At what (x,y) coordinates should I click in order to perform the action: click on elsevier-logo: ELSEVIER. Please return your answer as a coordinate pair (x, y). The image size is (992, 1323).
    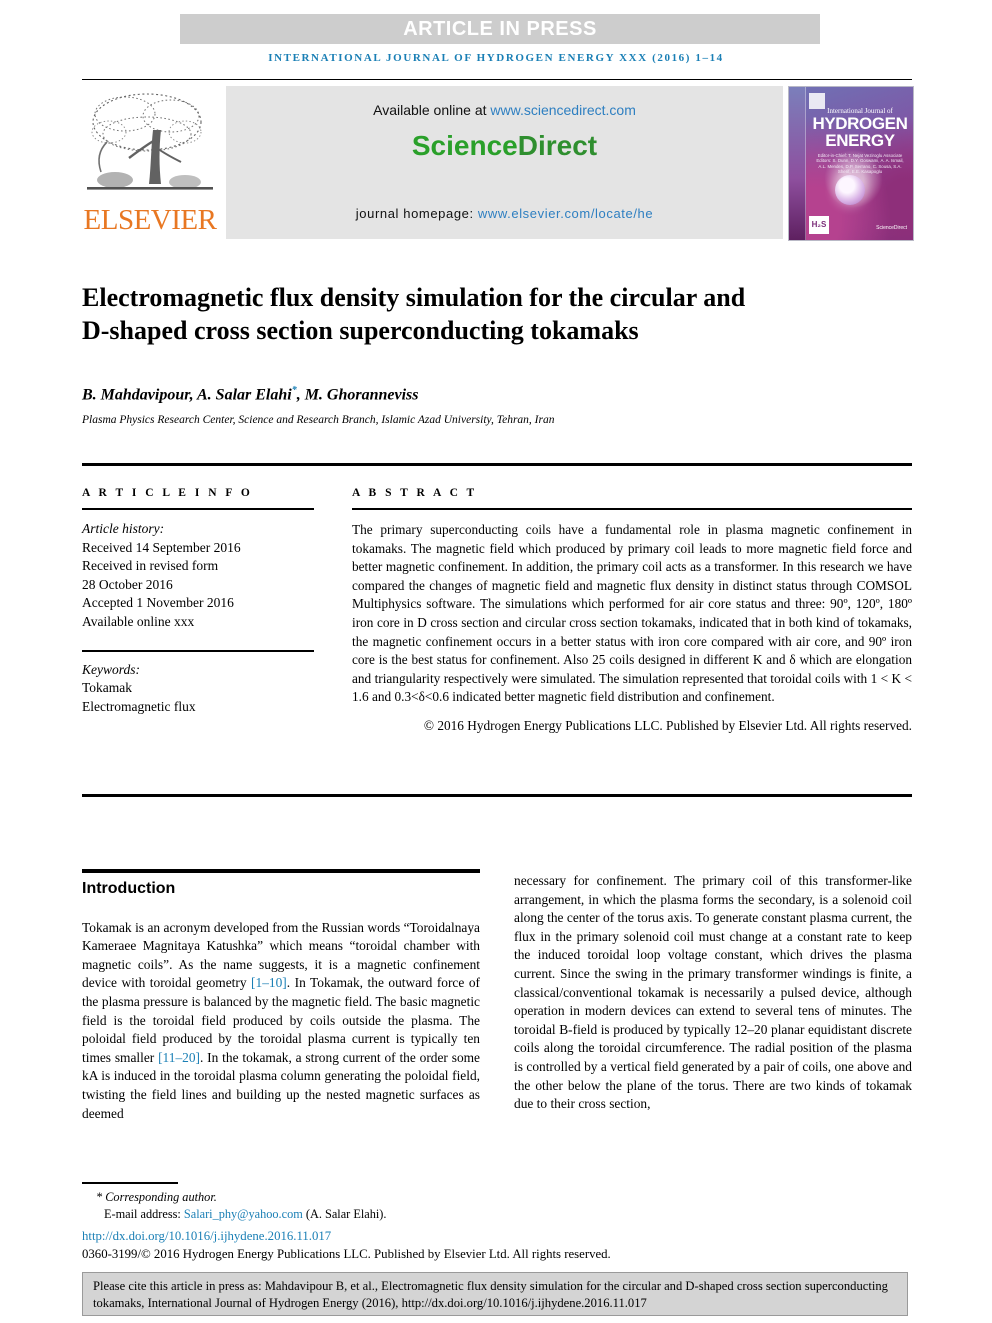
    Looking at the image, I should click on (150, 162).